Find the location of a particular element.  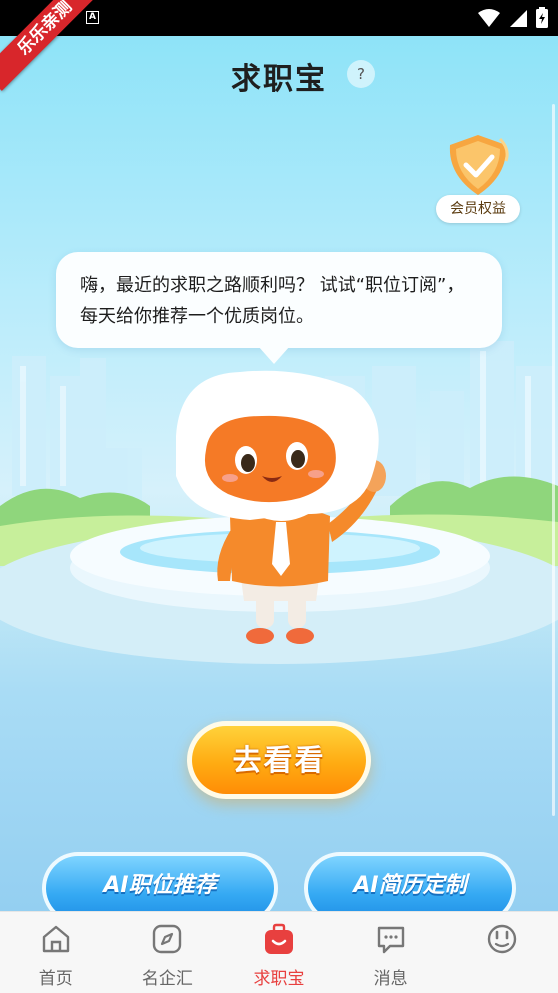

member-benefits-button: 会员权益 is located at coordinates (478, 177).